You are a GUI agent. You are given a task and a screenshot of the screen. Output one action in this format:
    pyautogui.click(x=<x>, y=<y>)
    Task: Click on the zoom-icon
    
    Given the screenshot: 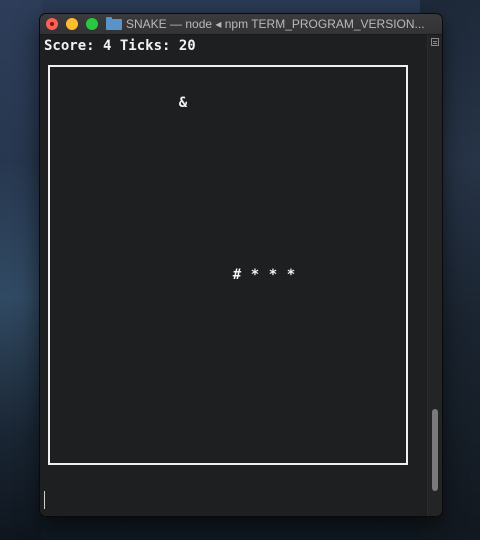 What is the action you would take?
    pyautogui.click(x=92, y=24)
    